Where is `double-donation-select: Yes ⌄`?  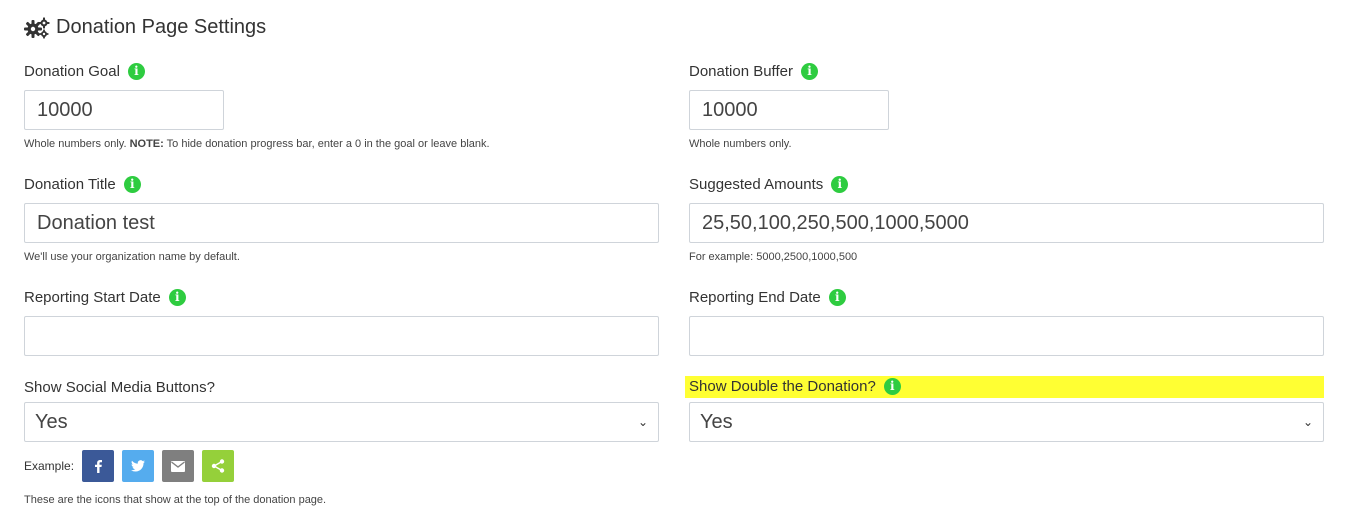 double-donation-select: Yes ⌄ is located at coordinates (1006, 422).